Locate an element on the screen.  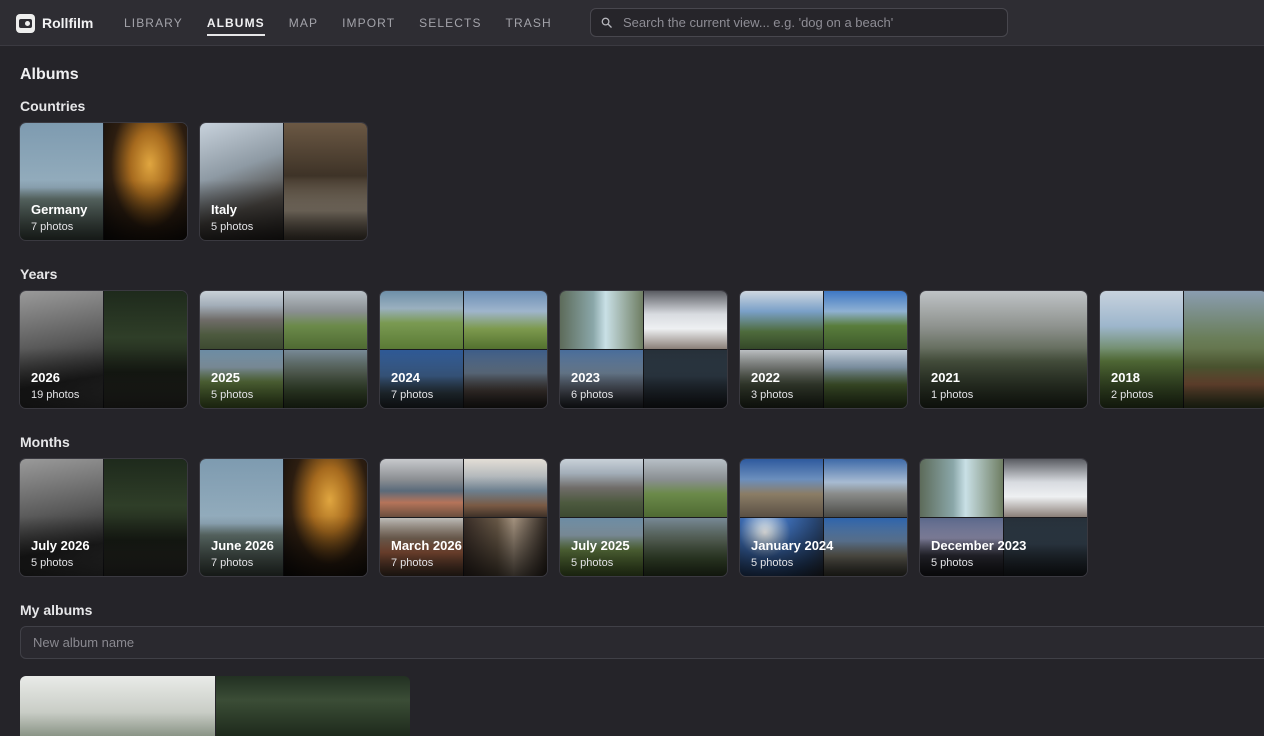
album-title: March 2026 is located at coordinates (426, 545).